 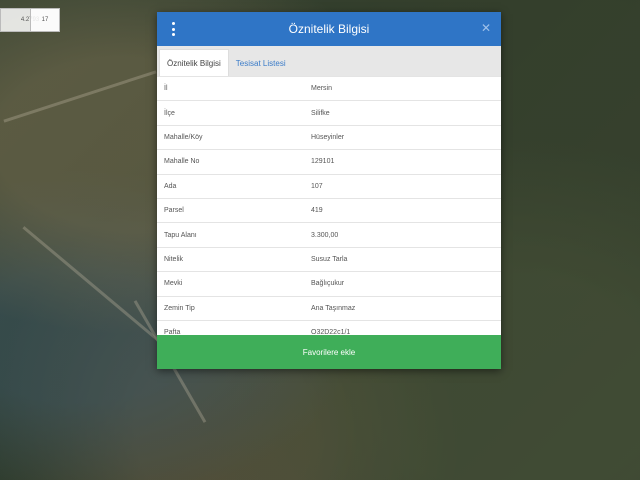 I want to click on table-row: Nitelik Susuz Tarla, so click(x=329, y=258).